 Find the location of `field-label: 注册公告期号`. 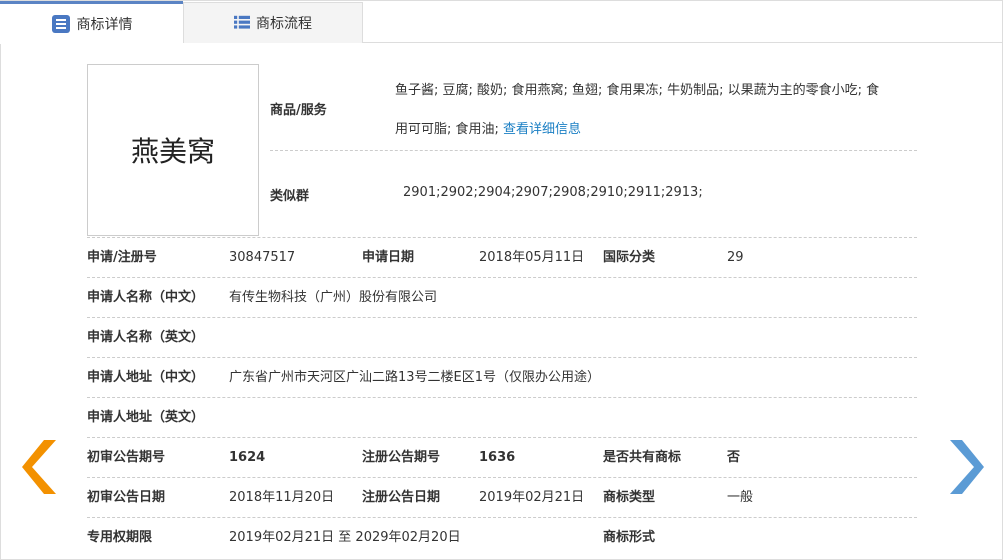

field-label: 注册公告期号 is located at coordinates (401, 457).